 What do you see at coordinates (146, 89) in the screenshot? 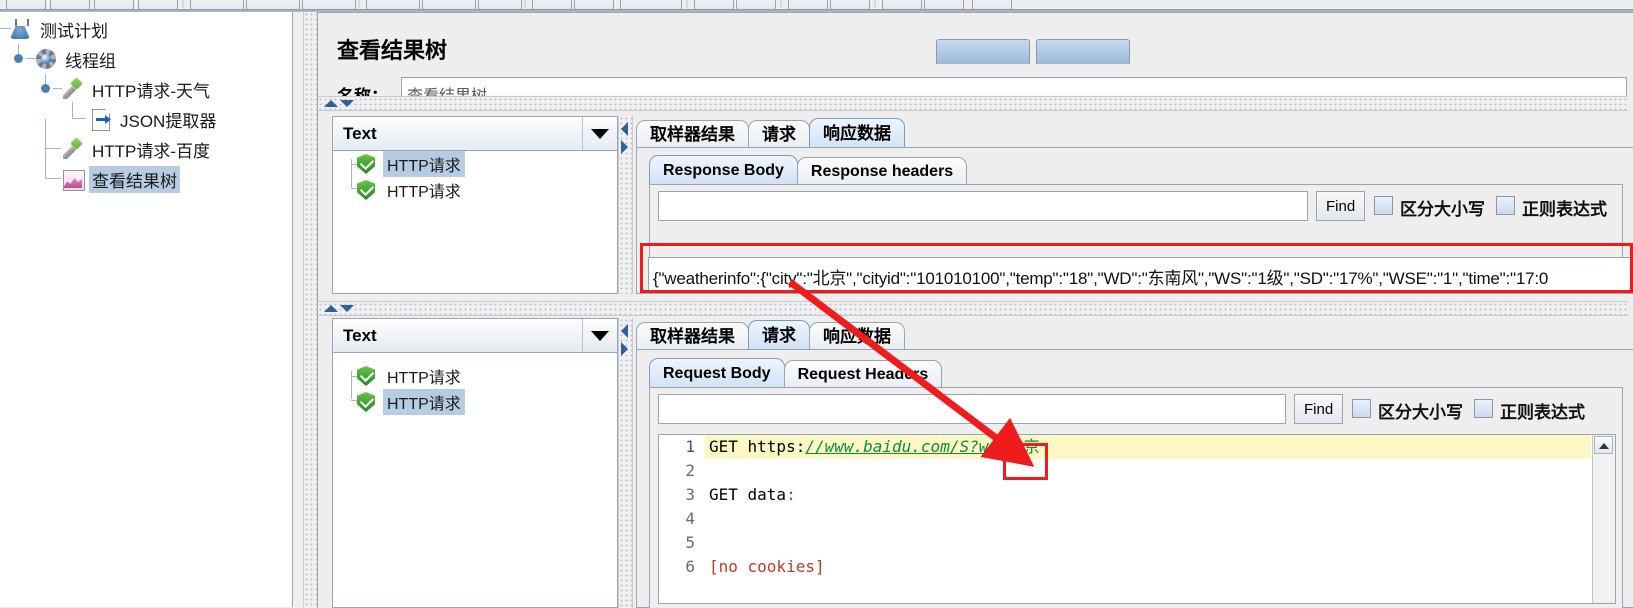
I see `tree-node-http-request-weather: HTTP请求-天气` at bounding box center [146, 89].